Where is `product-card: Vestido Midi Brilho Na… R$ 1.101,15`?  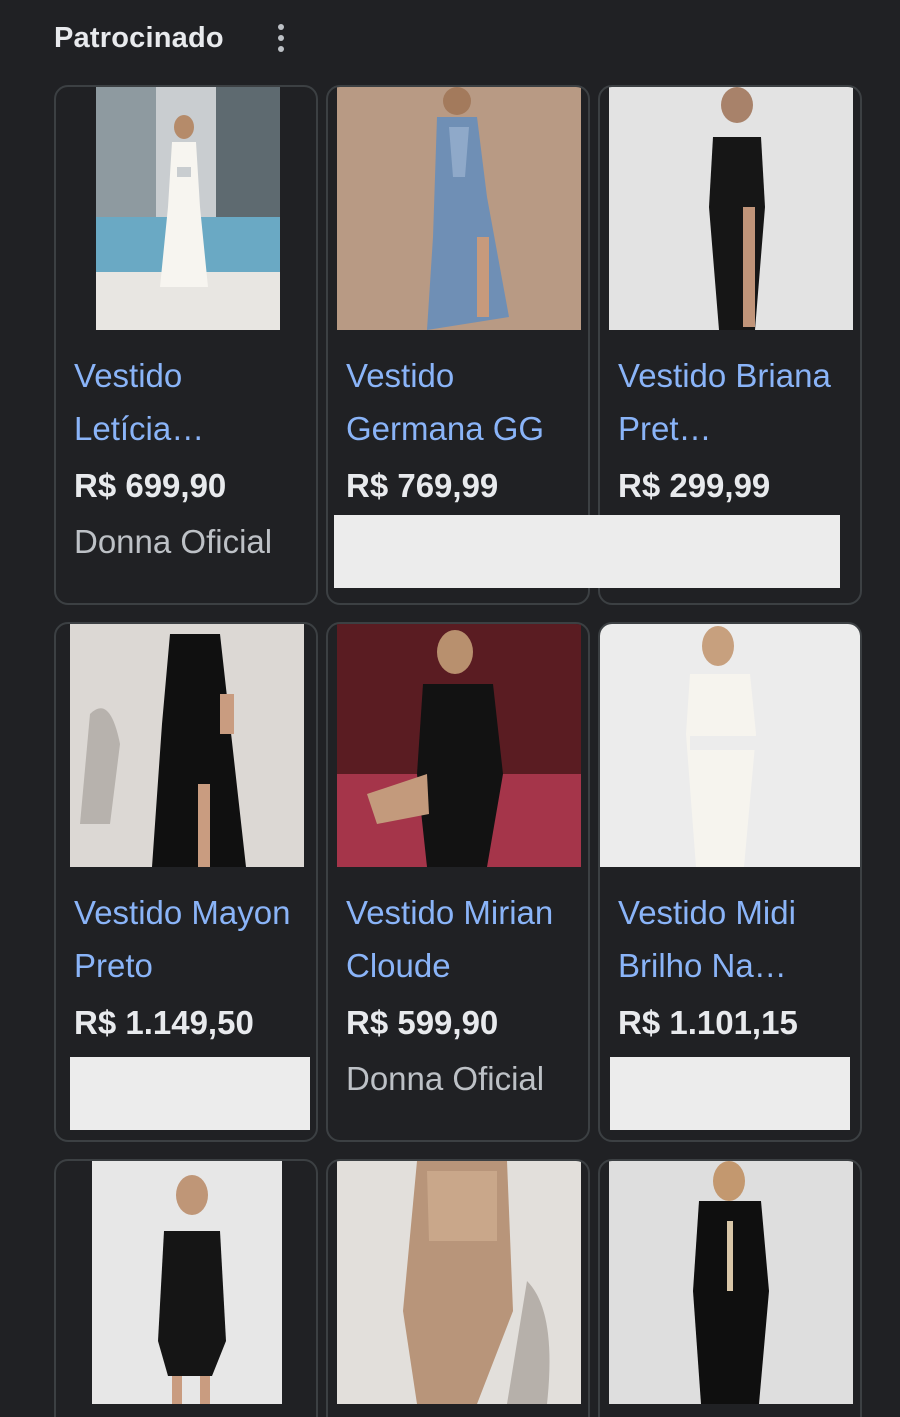 product-card: Vestido Midi Brilho Na… R$ 1.101,15 is located at coordinates (730, 882).